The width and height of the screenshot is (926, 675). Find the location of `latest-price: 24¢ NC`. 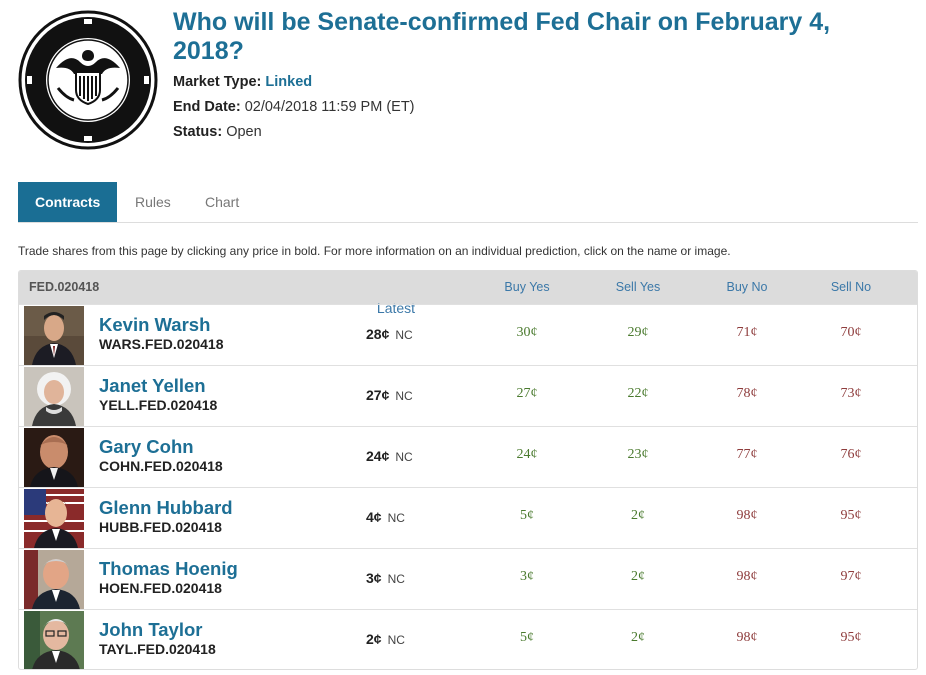

latest-price: 24¢ NC is located at coordinates (389, 456).